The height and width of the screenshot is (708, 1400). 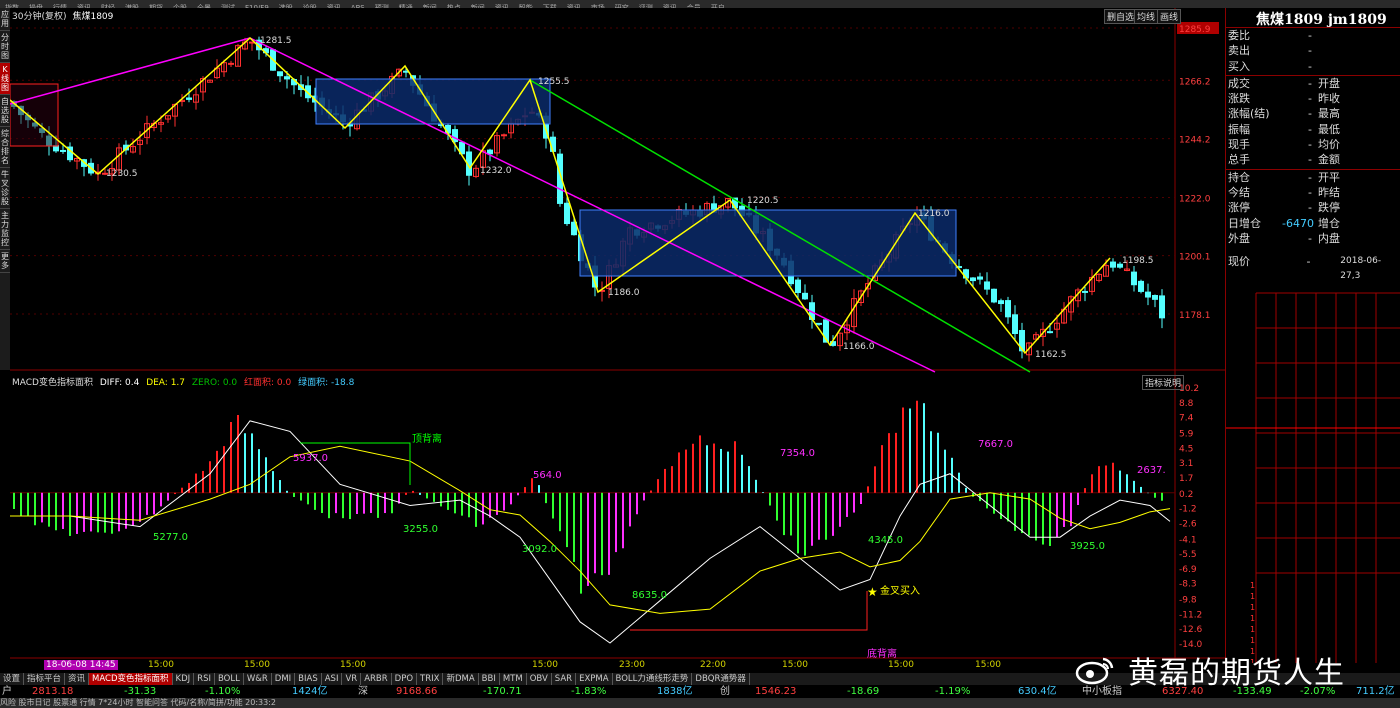 What do you see at coordinates (675, 691) in the screenshot?
I see `status-value: 1838亿` at bounding box center [675, 691].